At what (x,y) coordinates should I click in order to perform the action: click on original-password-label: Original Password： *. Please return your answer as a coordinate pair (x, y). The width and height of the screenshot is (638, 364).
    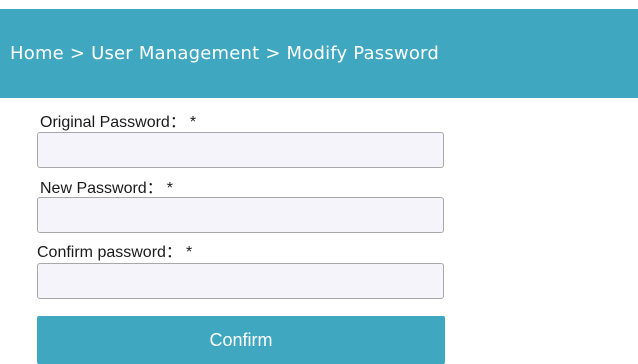
    Looking at the image, I should click on (118, 120).